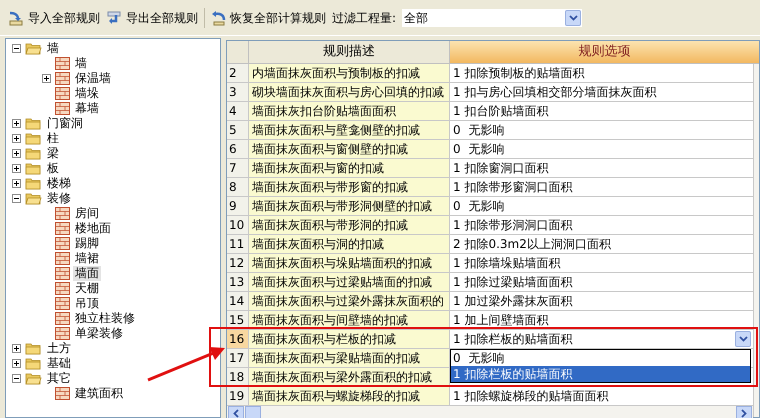  Describe the element at coordinates (512, 282) in the screenshot. I see `option-value: 1 扣除过梁贴墙面面积` at that location.